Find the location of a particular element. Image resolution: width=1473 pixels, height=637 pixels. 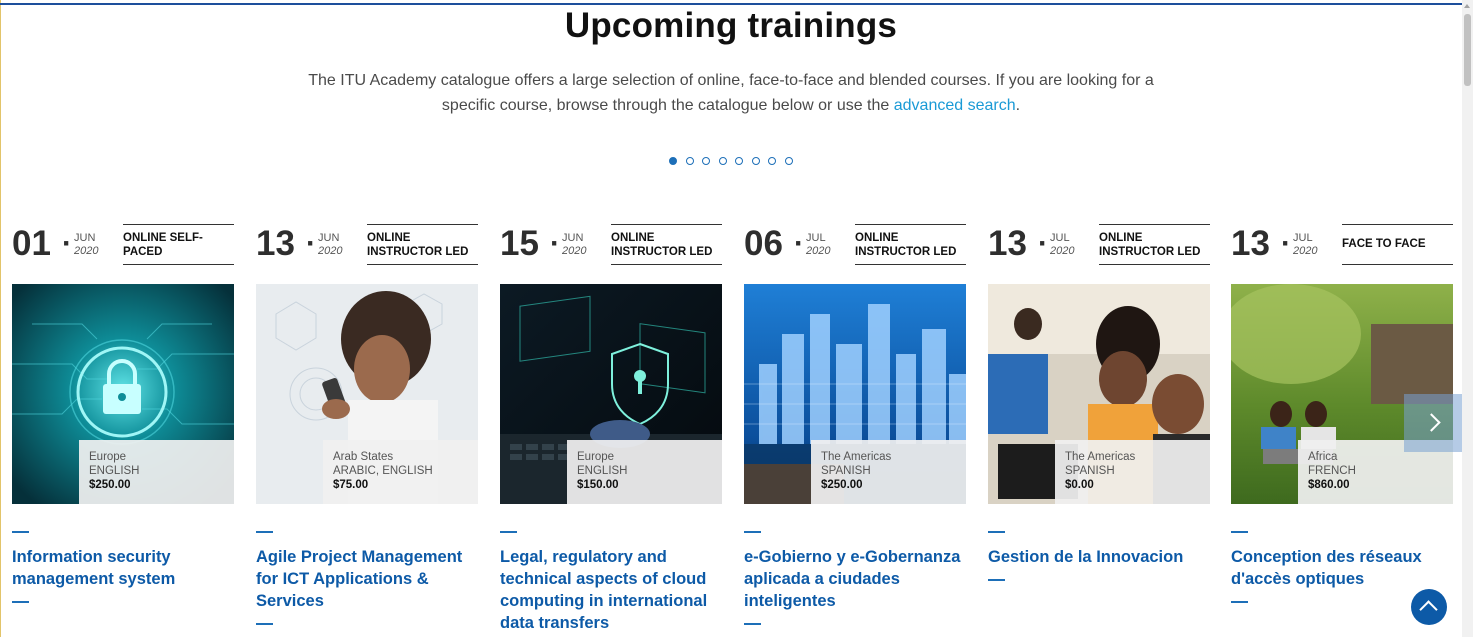

course-info-overlay: Arab States ARABIC, ENGLISH $75.00 is located at coordinates (400, 472).